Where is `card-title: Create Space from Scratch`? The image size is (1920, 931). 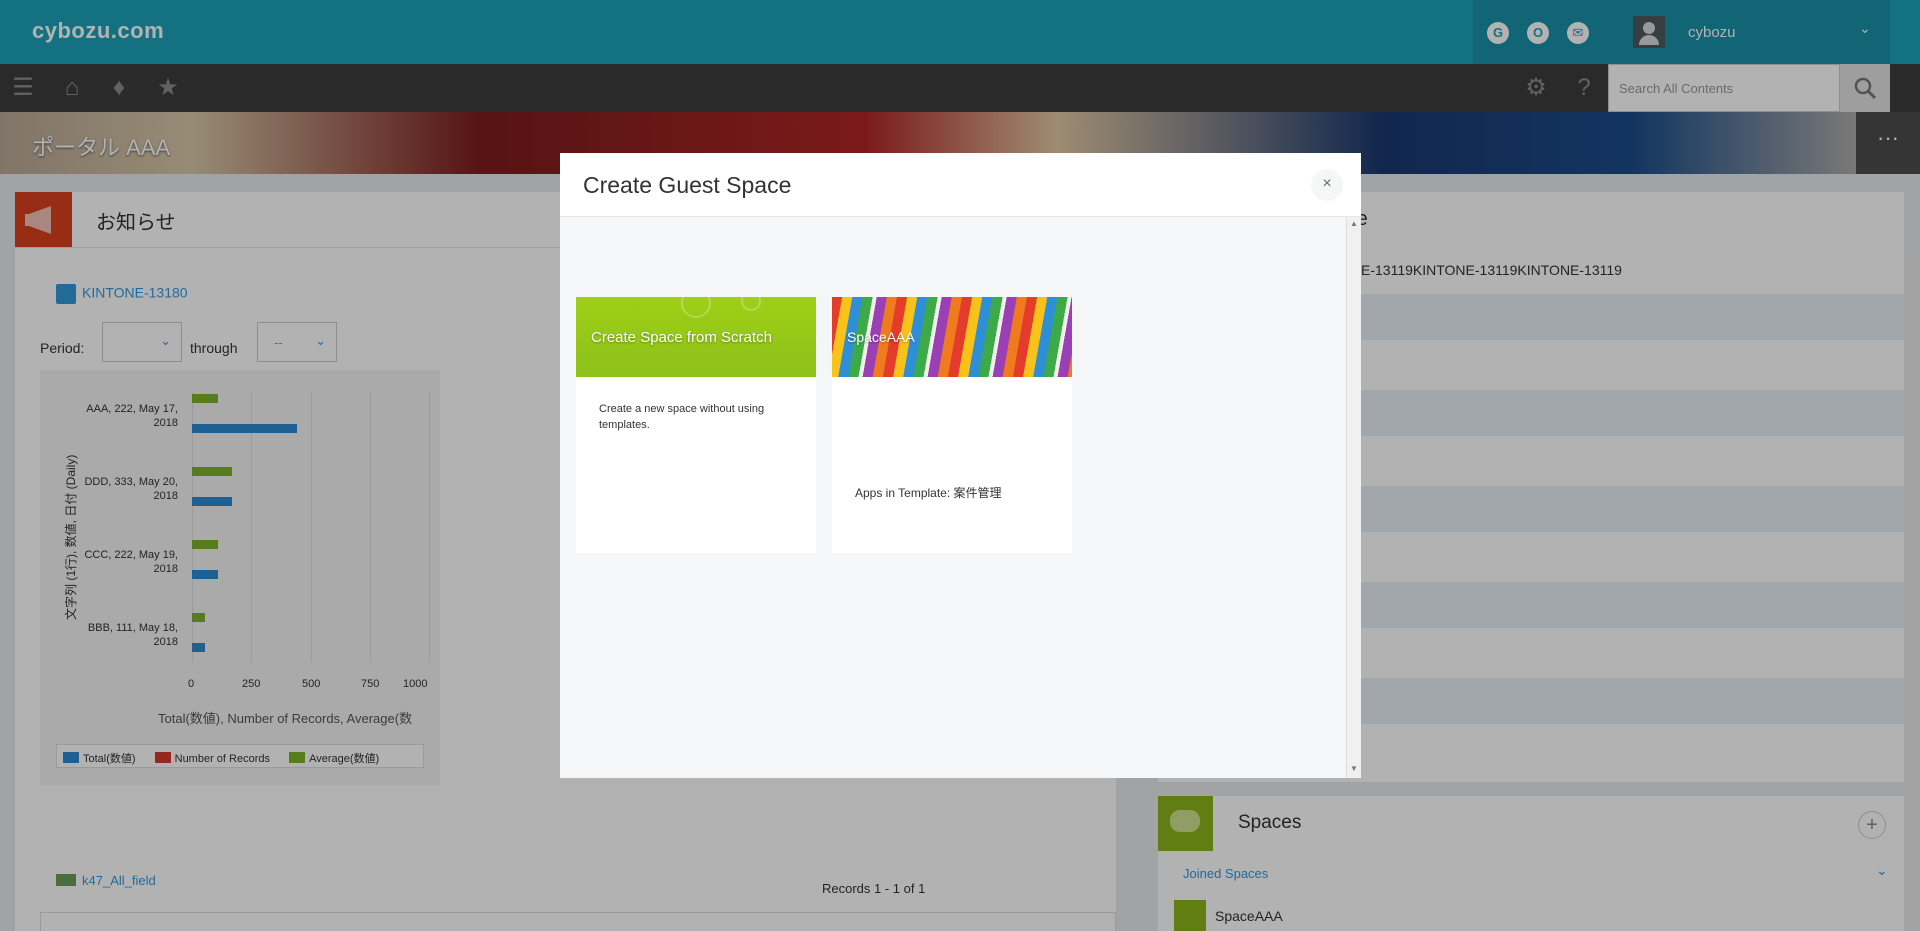
card-title: Create Space from Scratch is located at coordinates (681, 337).